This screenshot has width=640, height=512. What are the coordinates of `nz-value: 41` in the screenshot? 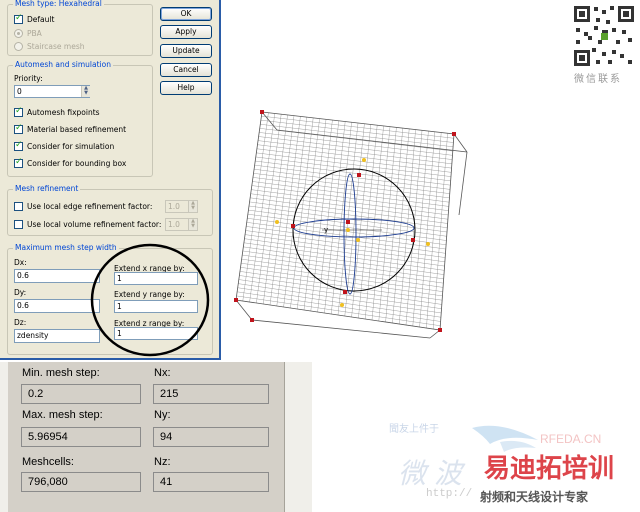 It's located at (211, 482).